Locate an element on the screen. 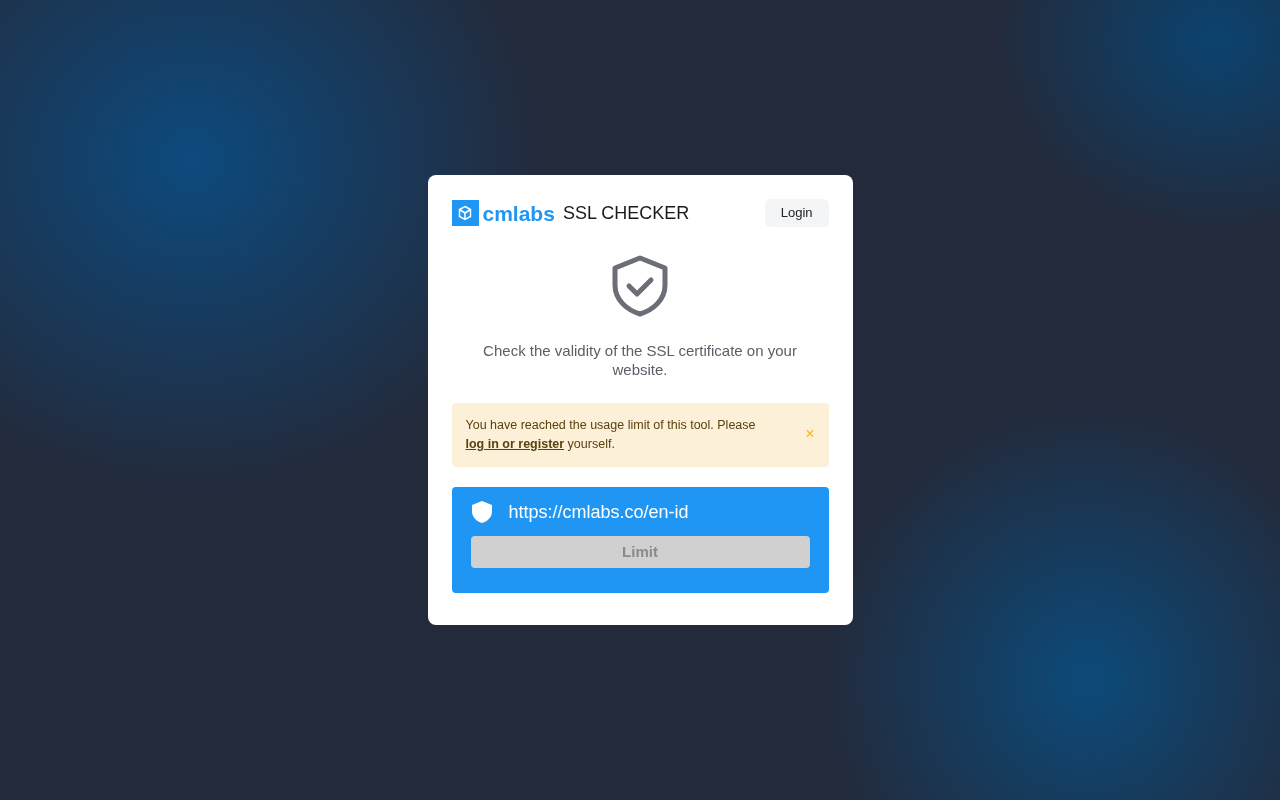 This screenshot has height=800, width=1280. description-text: Check the validity of the SSL certificate on your website. is located at coordinates (640, 359).